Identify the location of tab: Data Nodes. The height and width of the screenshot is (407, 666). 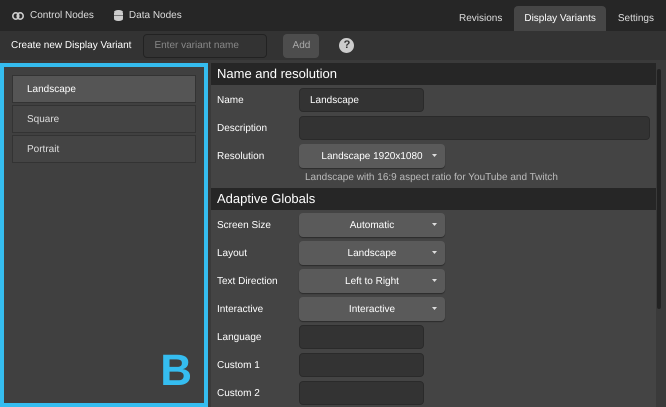
(148, 15).